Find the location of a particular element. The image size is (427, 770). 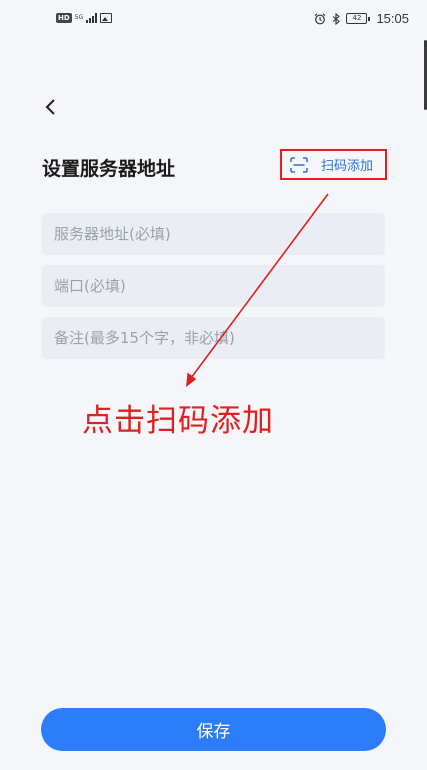

image-icon is located at coordinates (106, 18).